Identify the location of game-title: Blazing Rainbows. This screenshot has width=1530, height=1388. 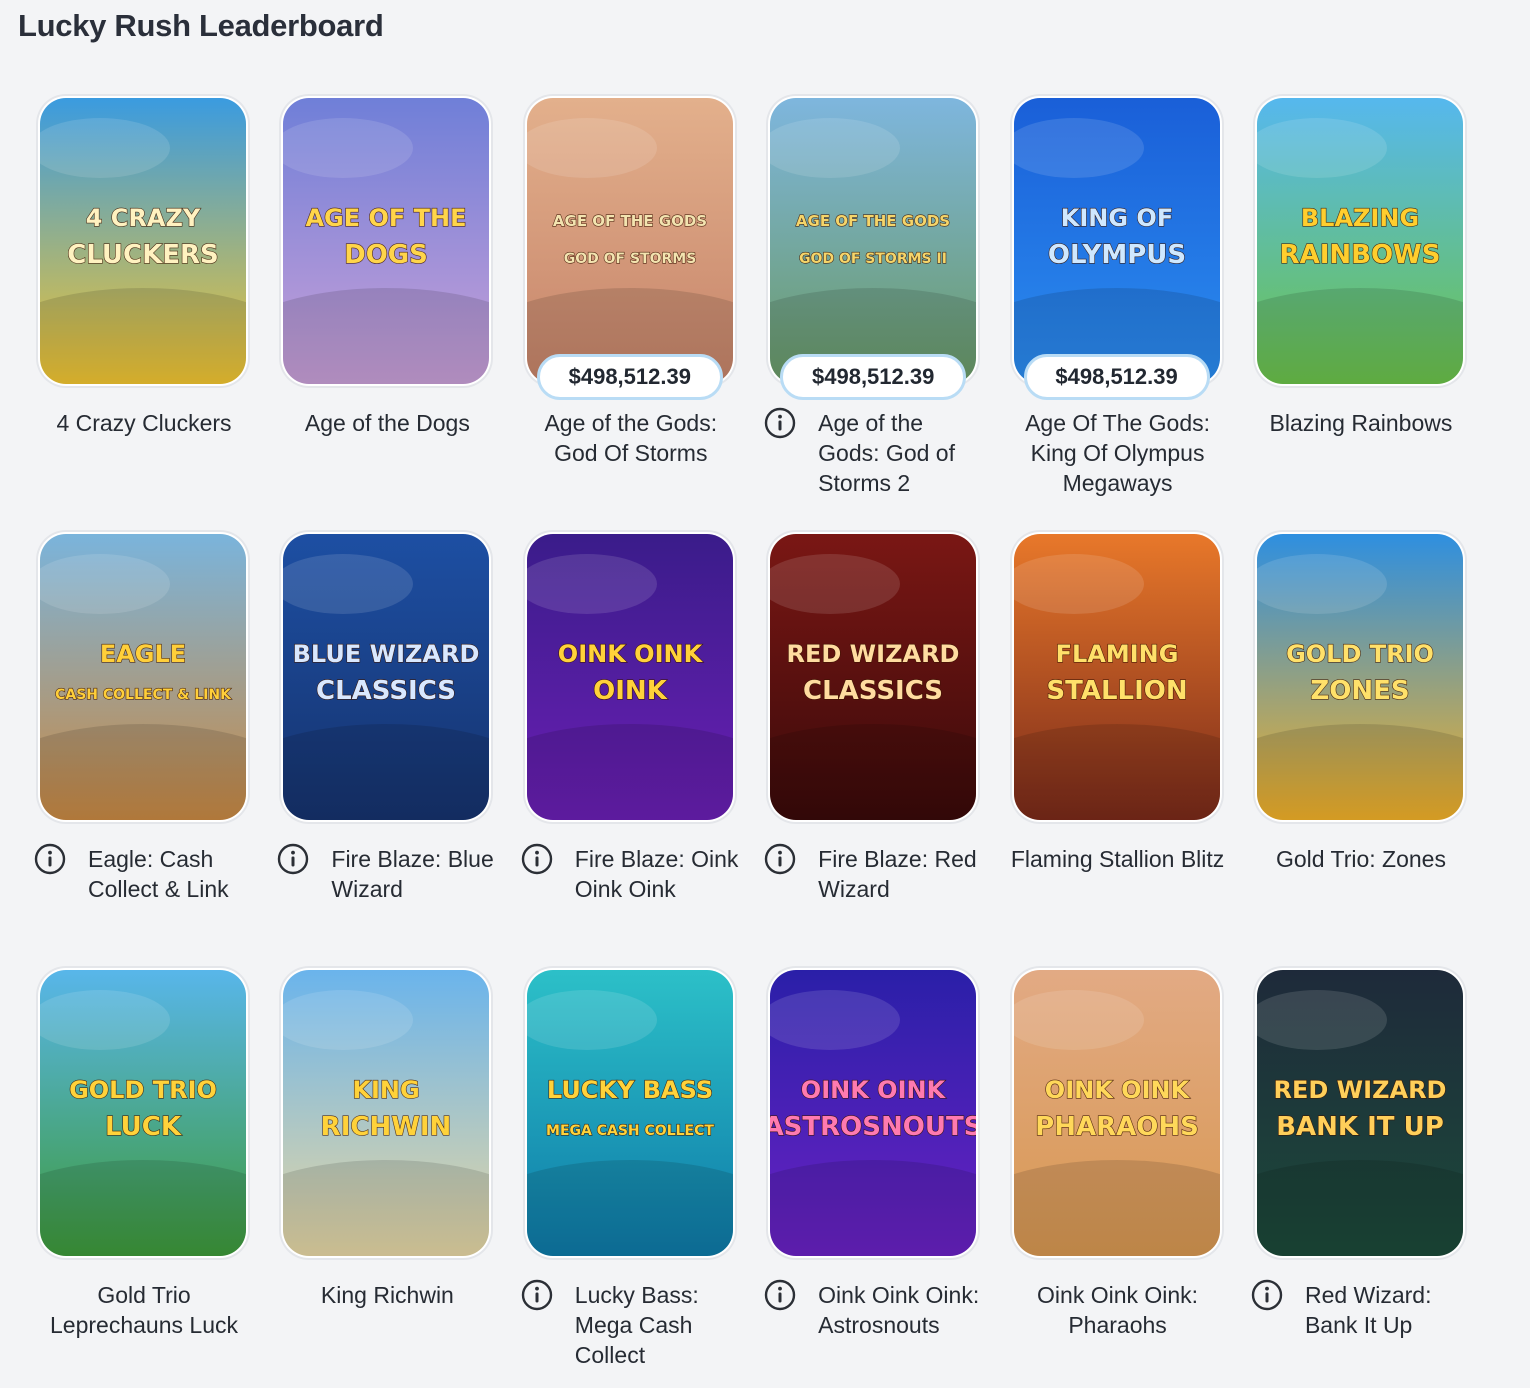
(1361, 423).